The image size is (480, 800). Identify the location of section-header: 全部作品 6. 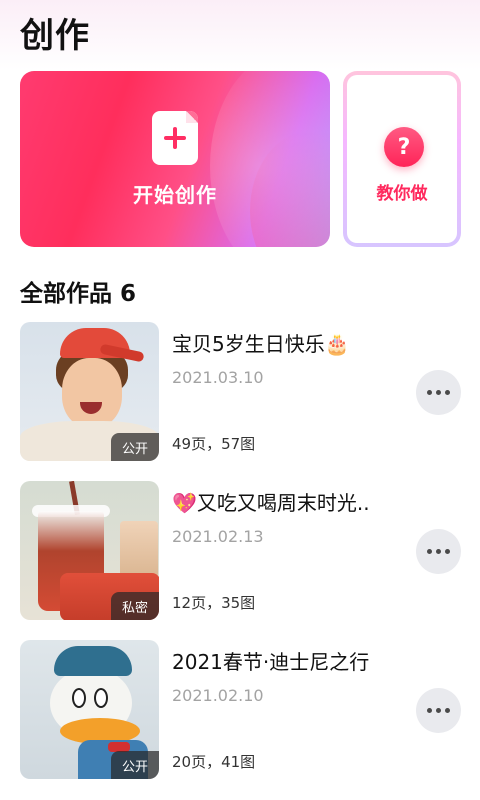
(78, 291).